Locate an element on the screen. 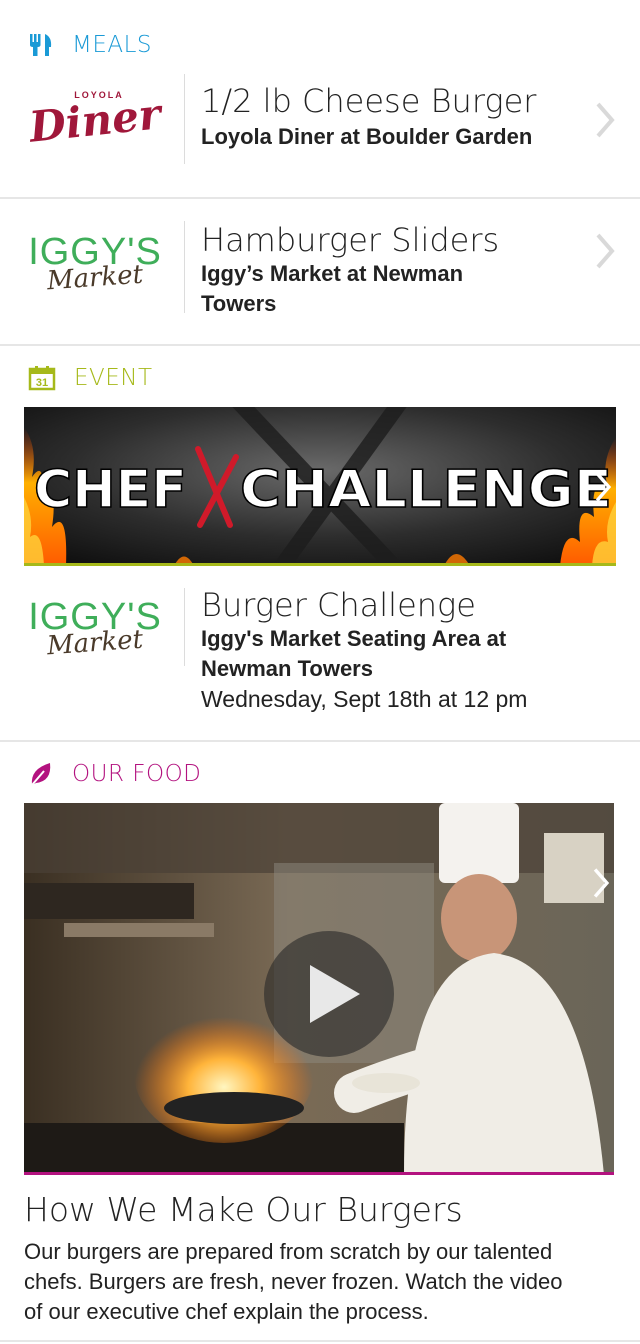 This screenshot has width=640, height=1344. meal-location-line1: Iggy’s Market at Newman is located at coordinates (332, 273).